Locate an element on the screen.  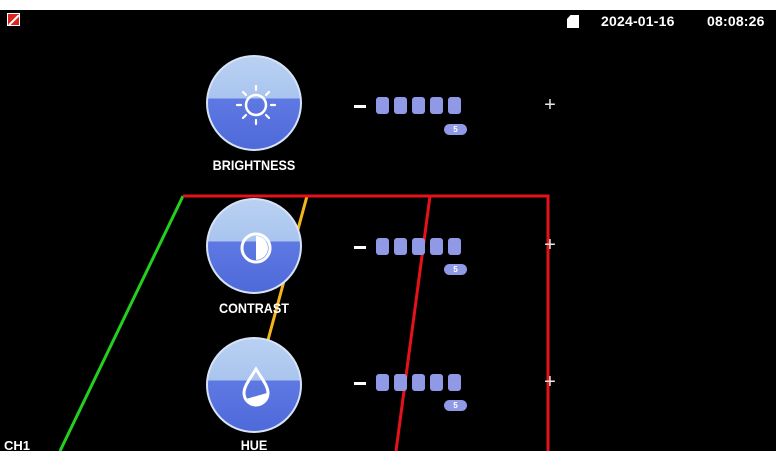
recording-disabled-icon is located at coordinates (13, 19).